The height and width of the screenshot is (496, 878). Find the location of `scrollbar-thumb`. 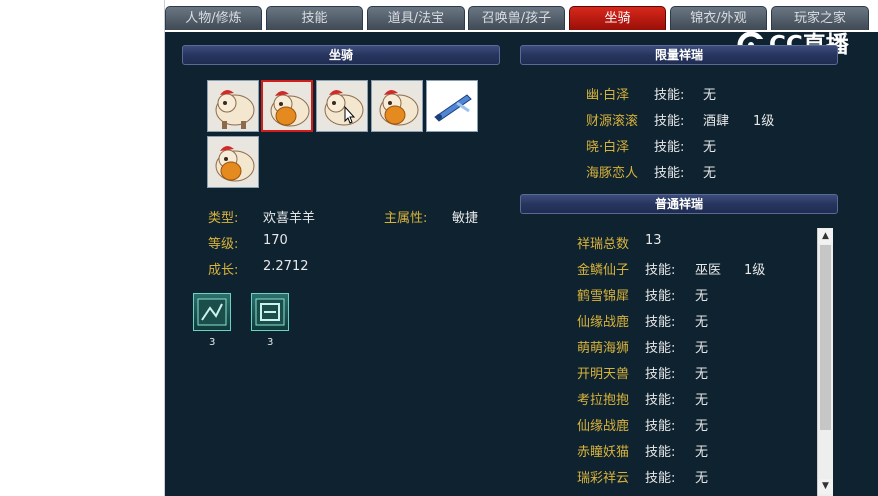

scrollbar-thumb is located at coordinates (825, 337).